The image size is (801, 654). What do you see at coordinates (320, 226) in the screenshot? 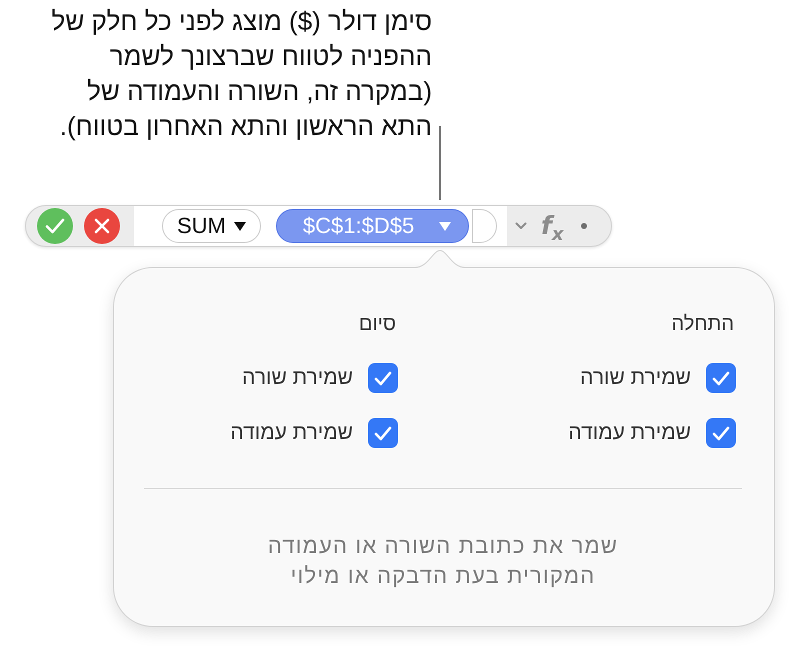
I see `formula-field: SUM $C$1:$D$5` at bounding box center [320, 226].